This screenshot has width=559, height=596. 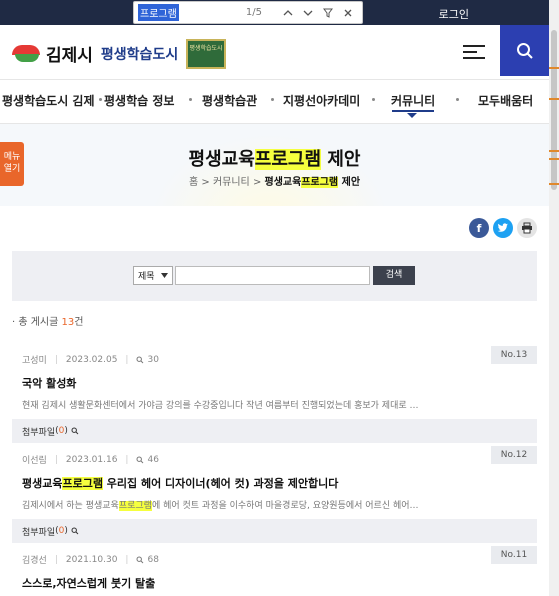 What do you see at coordinates (288, 13) in the screenshot?
I see `chevron-up-icon` at bounding box center [288, 13].